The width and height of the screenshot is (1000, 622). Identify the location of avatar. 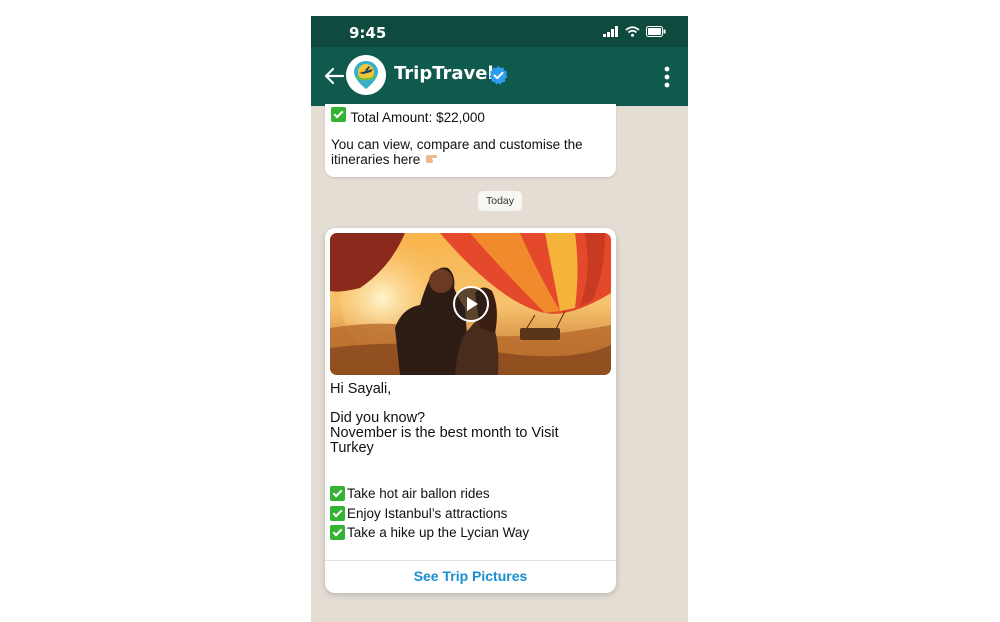
(366, 75).